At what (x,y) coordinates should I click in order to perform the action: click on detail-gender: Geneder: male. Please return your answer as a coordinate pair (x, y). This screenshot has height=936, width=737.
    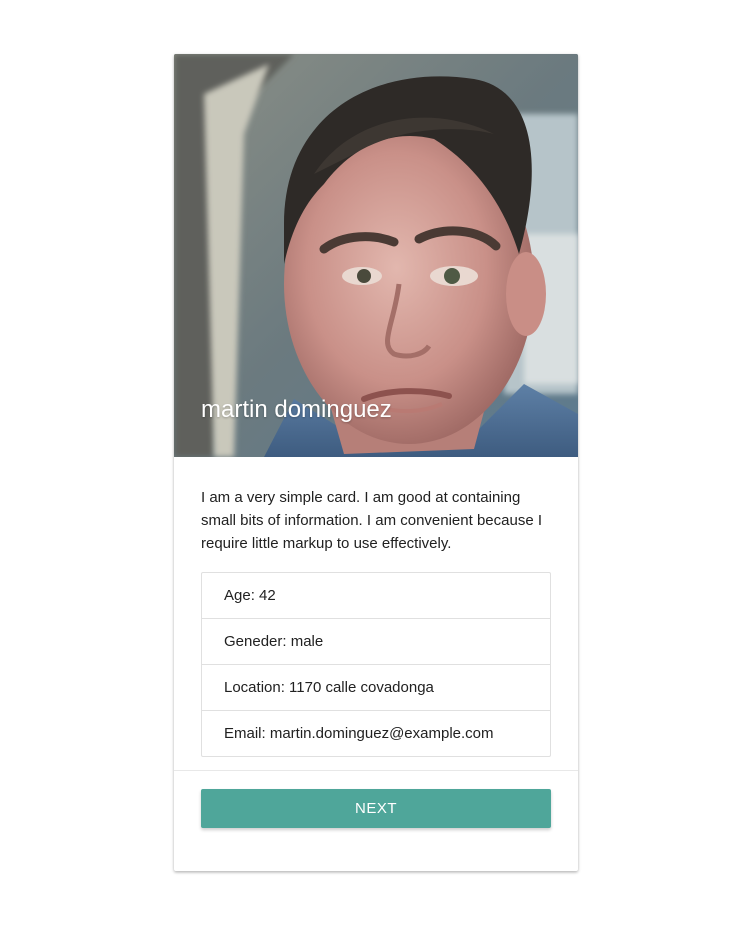
    Looking at the image, I should click on (376, 641).